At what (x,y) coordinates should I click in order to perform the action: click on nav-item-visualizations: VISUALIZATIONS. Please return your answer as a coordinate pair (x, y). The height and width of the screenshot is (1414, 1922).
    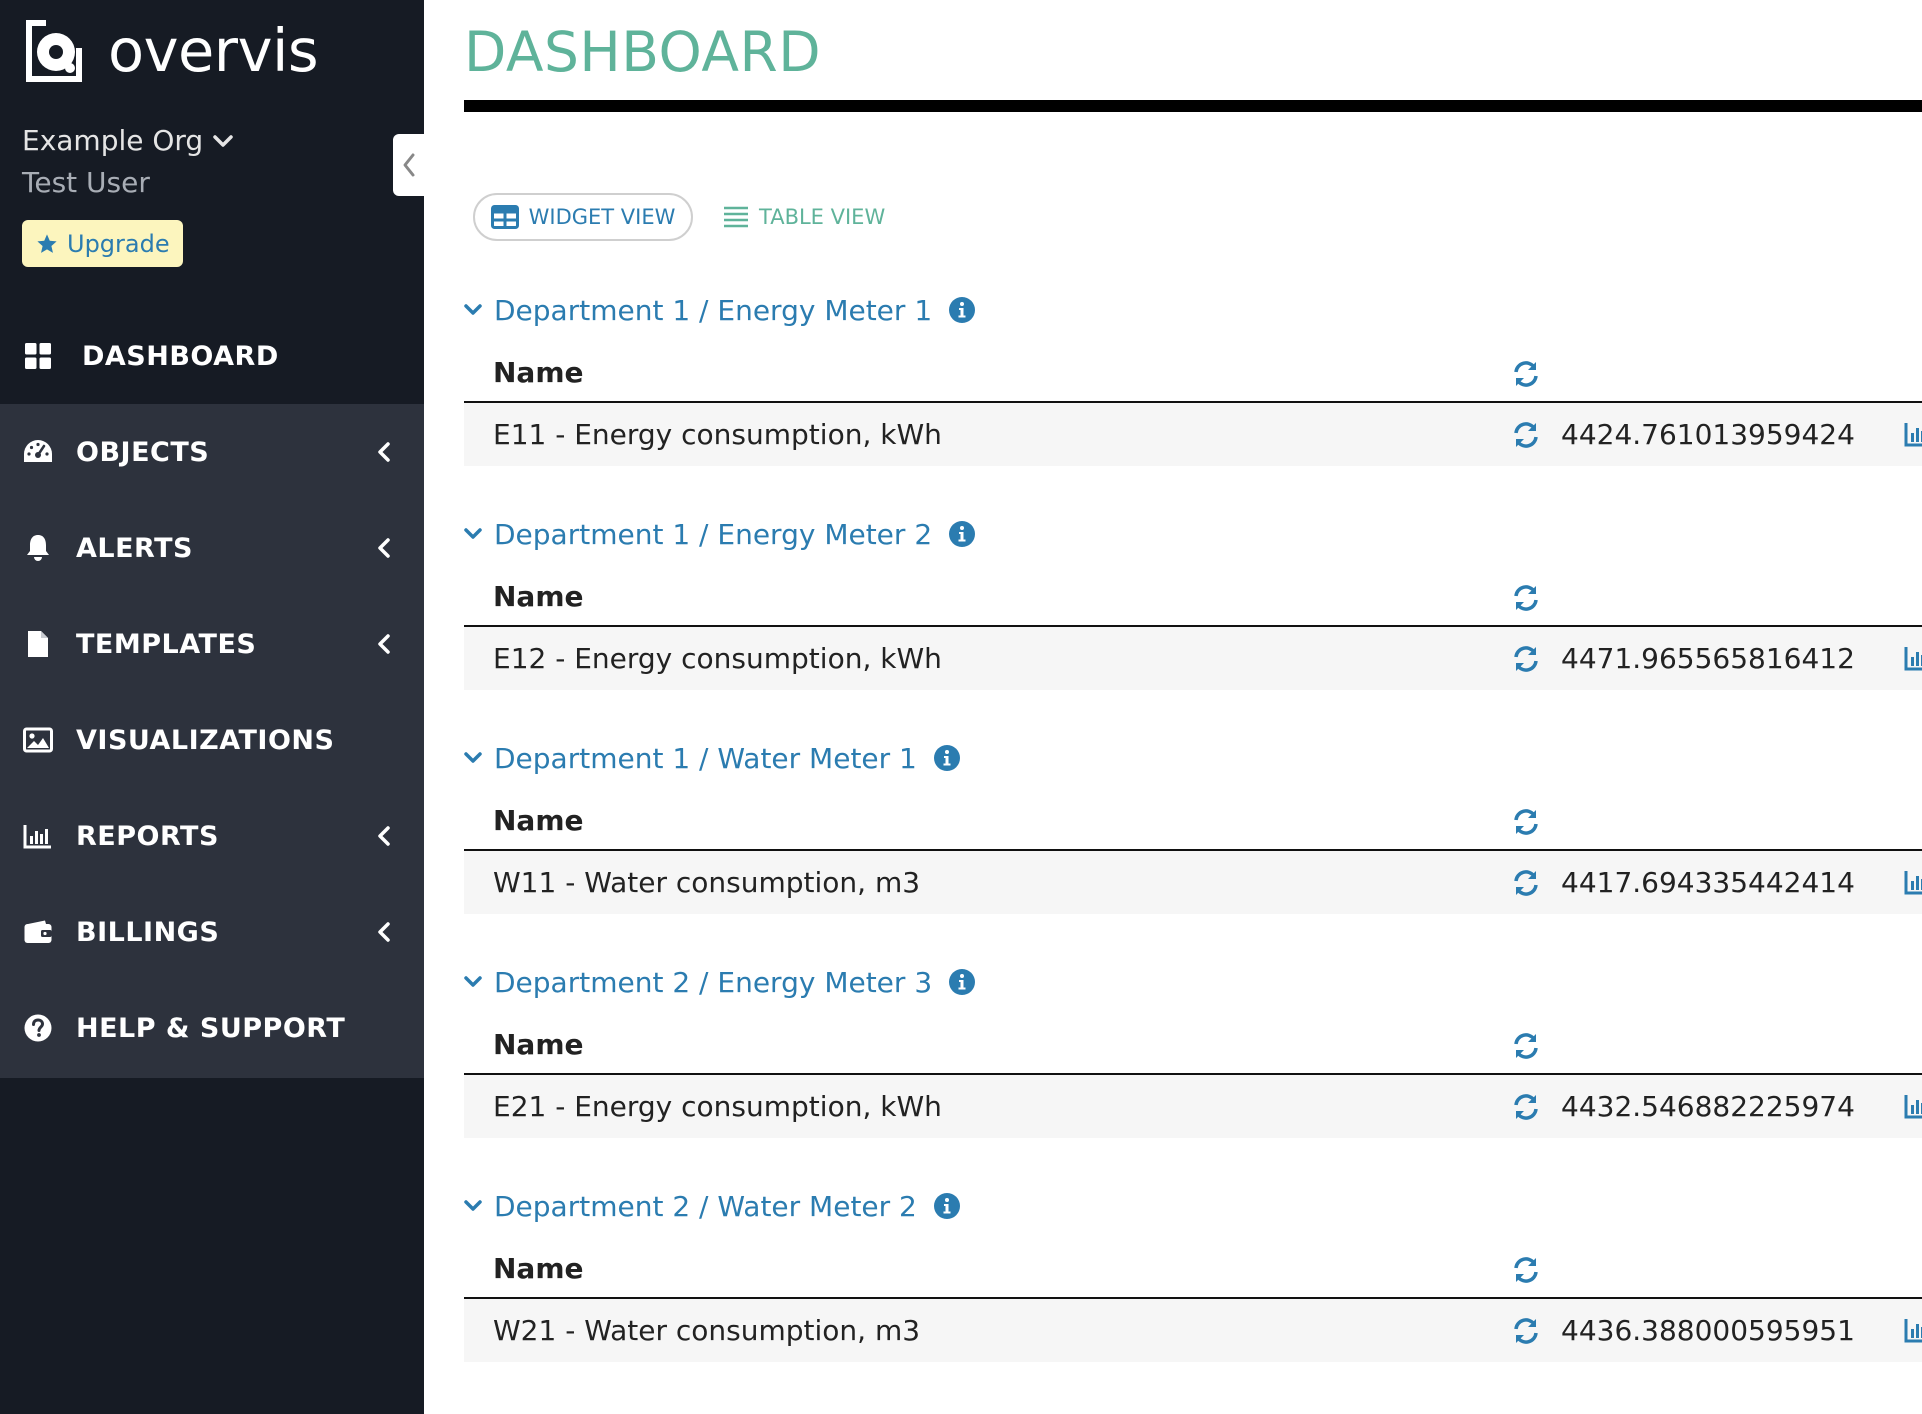
    Looking at the image, I should click on (212, 740).